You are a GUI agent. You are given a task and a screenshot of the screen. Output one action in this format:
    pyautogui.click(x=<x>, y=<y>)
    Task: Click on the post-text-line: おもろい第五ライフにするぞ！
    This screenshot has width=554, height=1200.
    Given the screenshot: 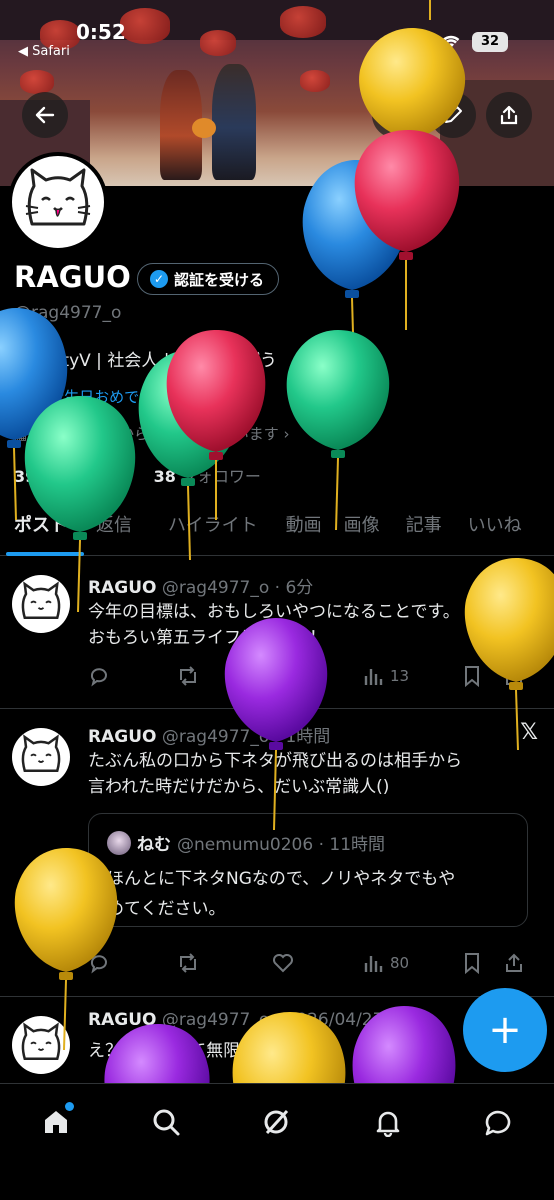 What is the action you would take?
    pyautogui.click(x=207, y=638)
    